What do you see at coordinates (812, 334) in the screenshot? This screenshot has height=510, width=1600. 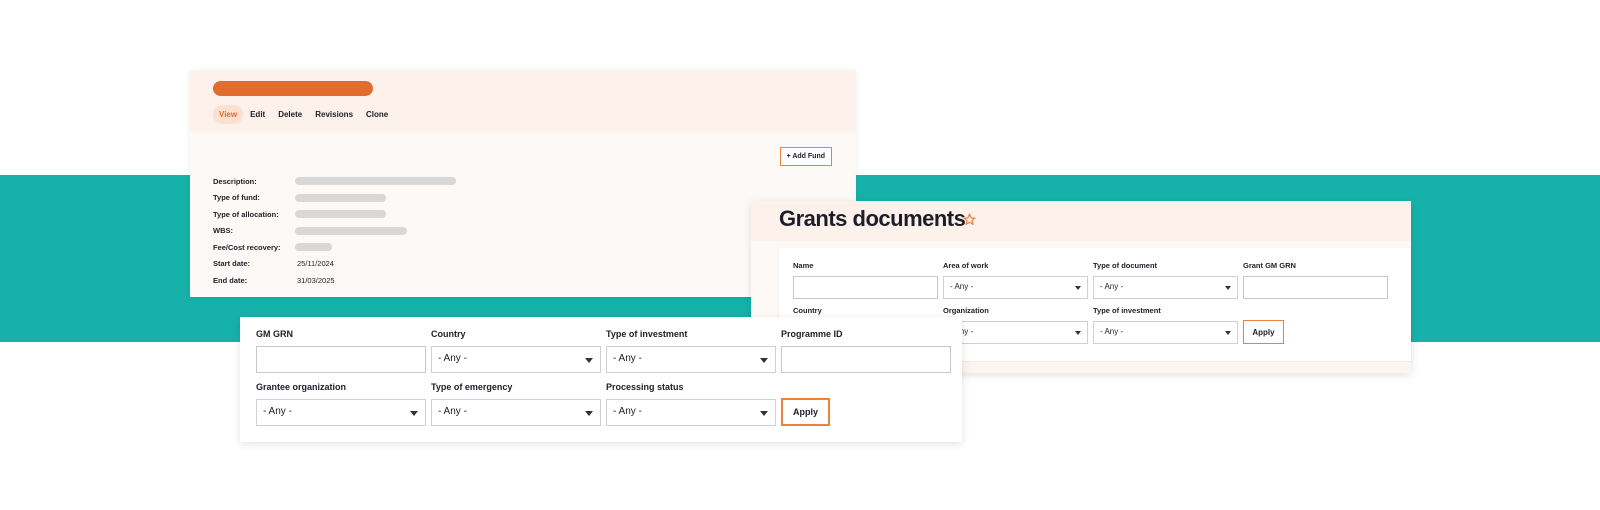 I see `programme-id-label: Programme ID` at bounding box center [812, 334].